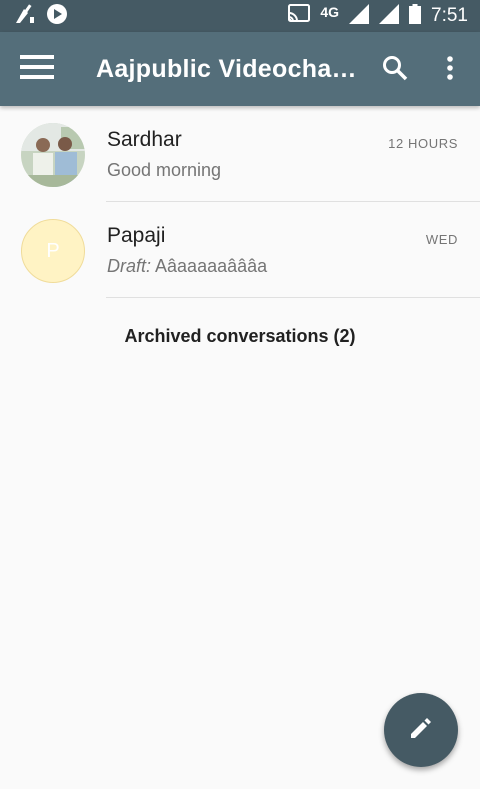 The height and width of the screenshot is (789, 480). What do you see at coordinates (164, 170) in the screenshot?
I see `message-snippet: Good morning` at bounding box center [164, 170].